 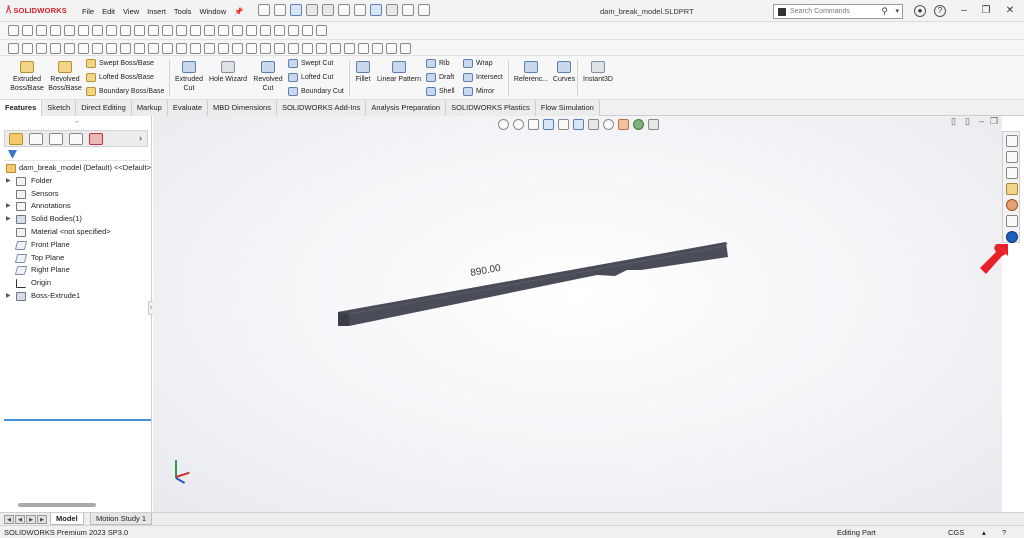 I want to click on linear-pattern-button: Linear Pattern, so click(x=399, y=71).